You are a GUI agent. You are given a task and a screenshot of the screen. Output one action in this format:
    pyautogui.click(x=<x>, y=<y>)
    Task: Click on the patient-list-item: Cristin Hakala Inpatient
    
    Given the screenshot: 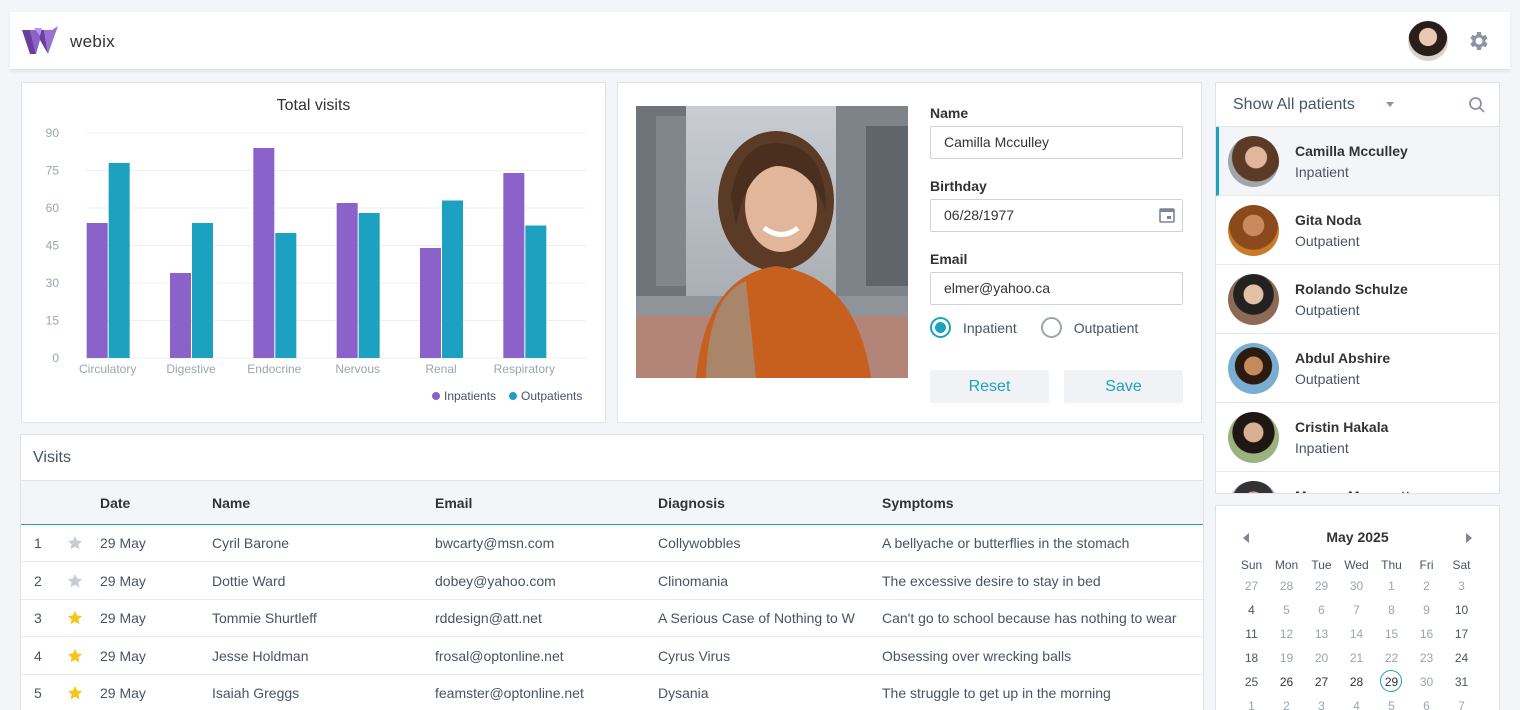 What is the action you would take?
    pyautogui.click(x=1357, y=437)
    